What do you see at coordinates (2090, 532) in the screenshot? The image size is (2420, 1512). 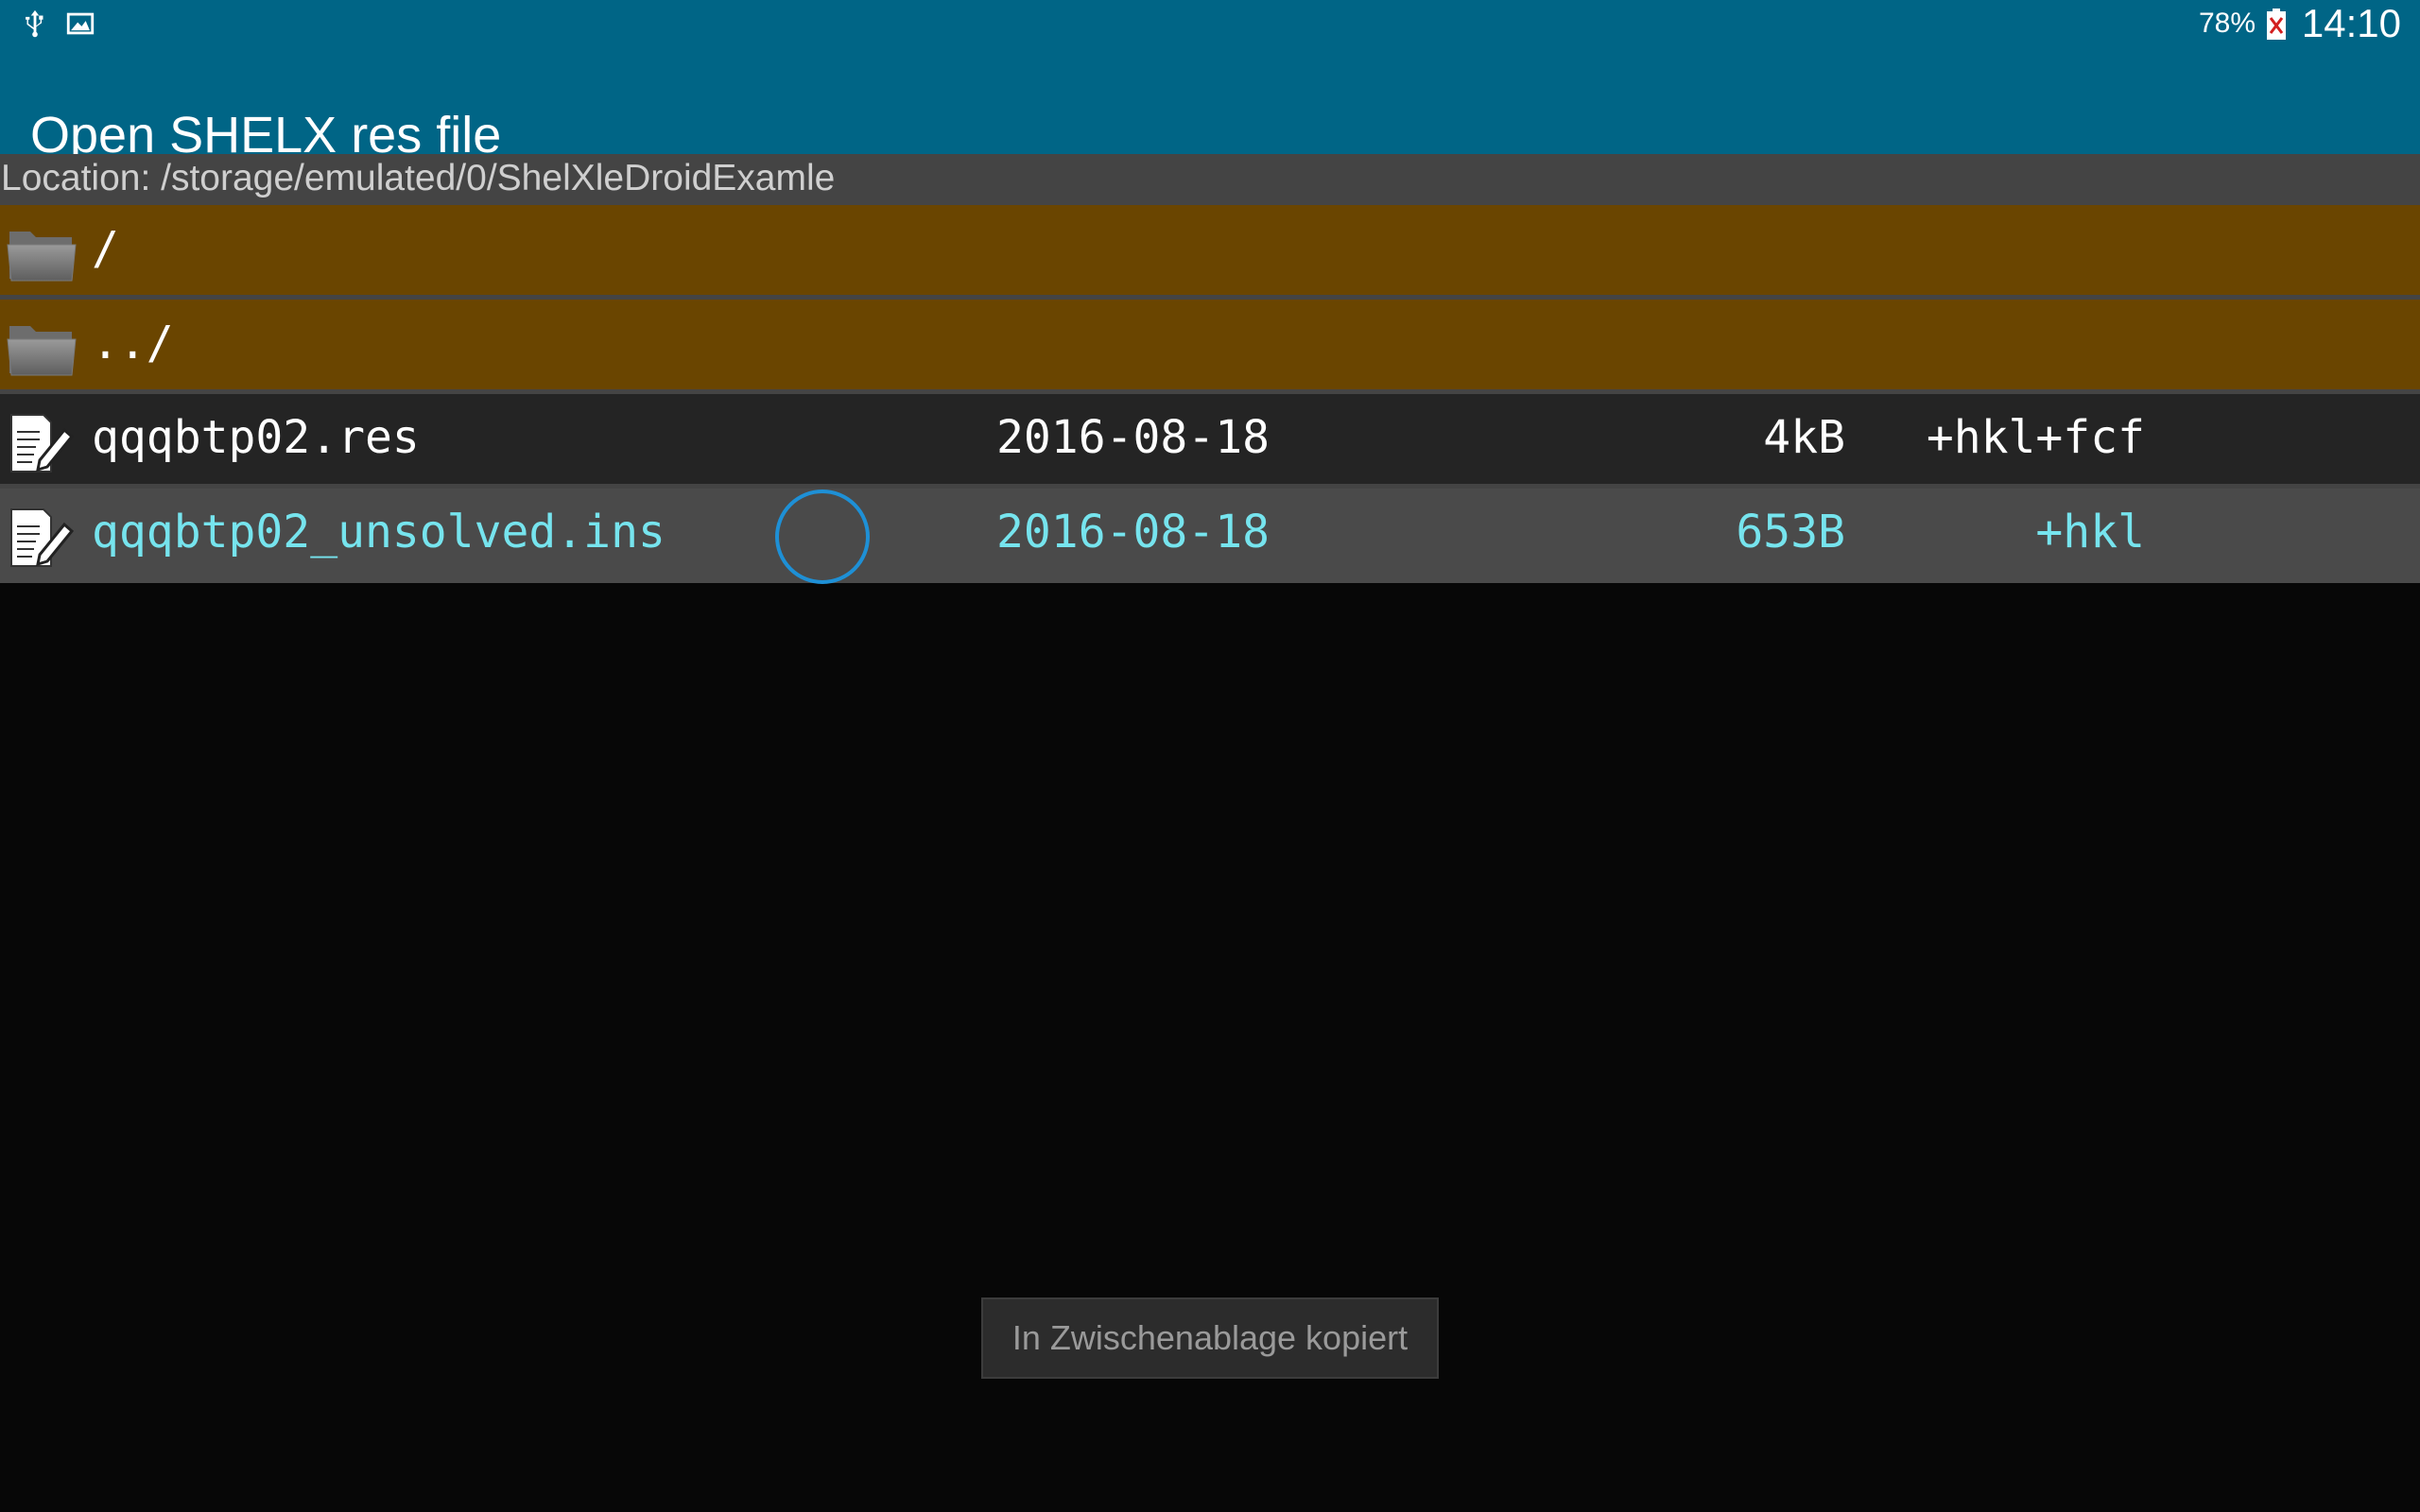 I see `file-extras: +hkl` at bounding box center [2090, 532].